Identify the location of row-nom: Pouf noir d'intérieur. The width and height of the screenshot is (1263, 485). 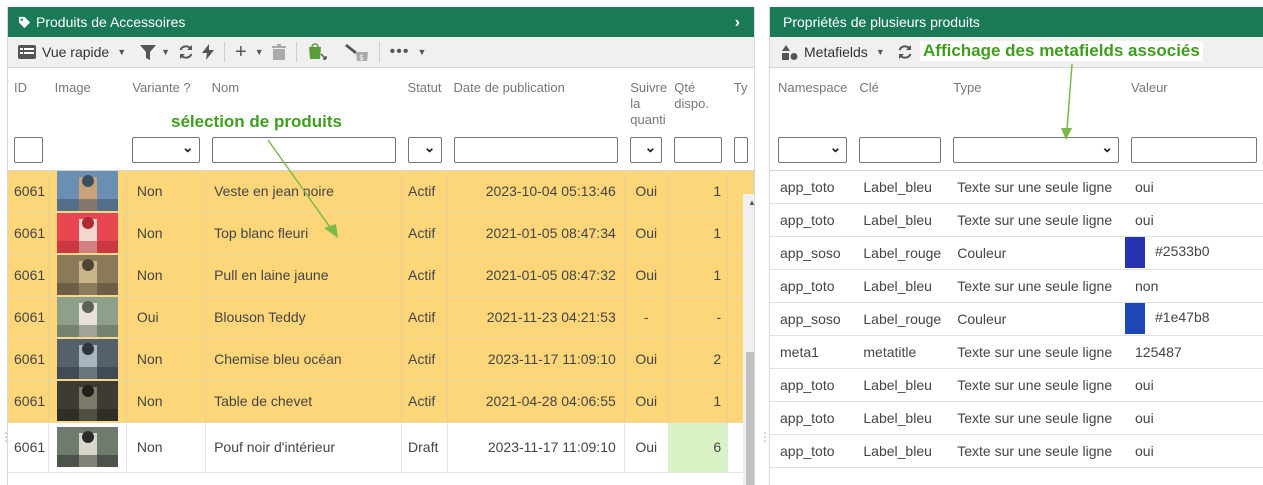
(304, 447).